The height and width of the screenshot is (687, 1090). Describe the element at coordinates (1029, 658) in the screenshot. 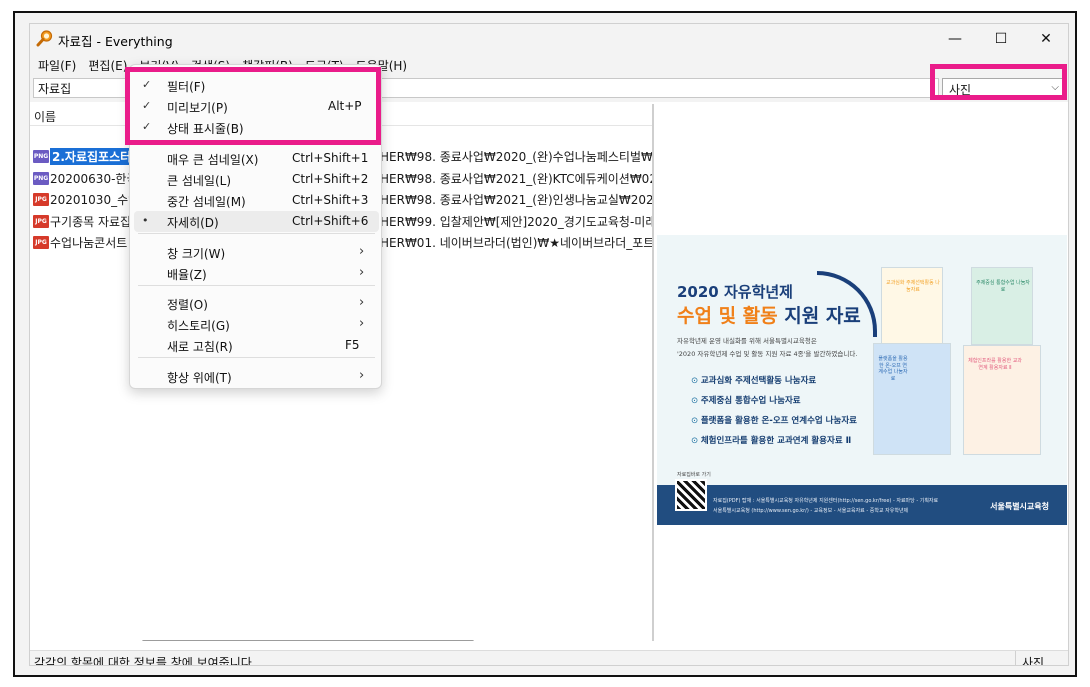

I see `status-filter: 사진` at that location.